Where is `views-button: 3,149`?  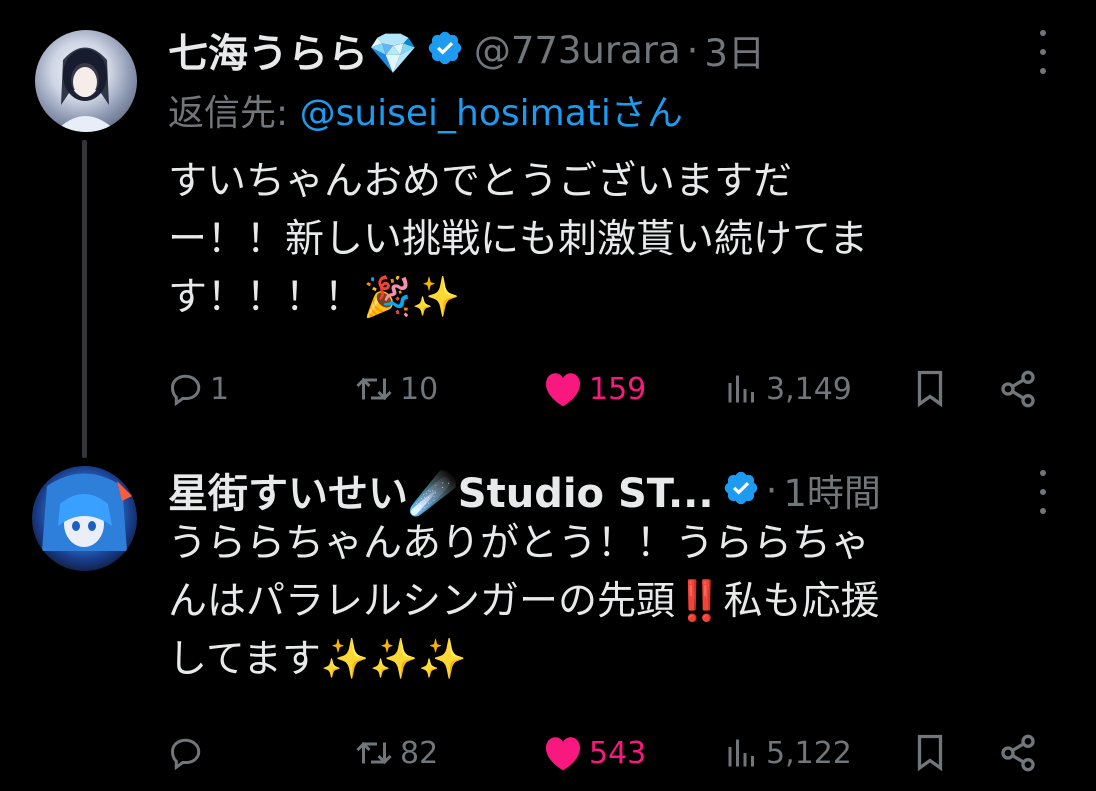 views-button: 3,149 is located at coordinates (788, 389).